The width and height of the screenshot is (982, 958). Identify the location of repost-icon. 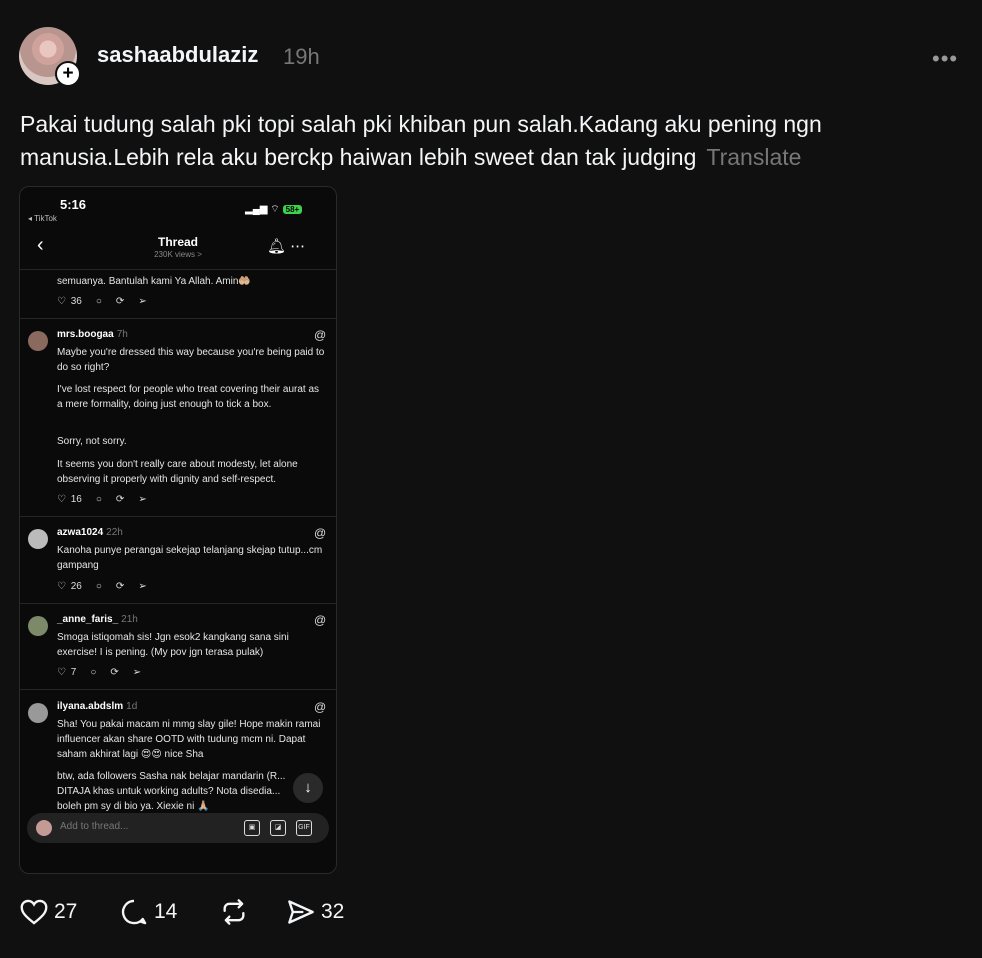
(234, 912).